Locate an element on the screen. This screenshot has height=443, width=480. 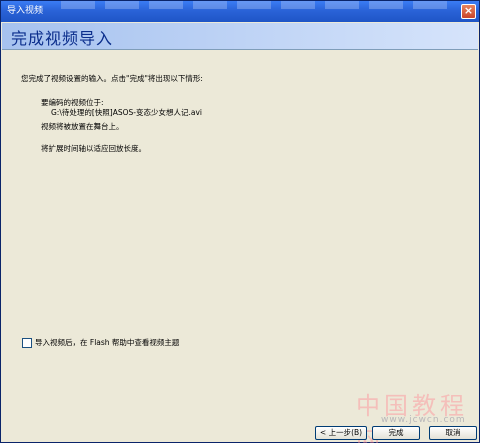
file-path: G:\待处理的[快照]ASOS-变态少女想人记.avi is located at coordinates (126, 112).